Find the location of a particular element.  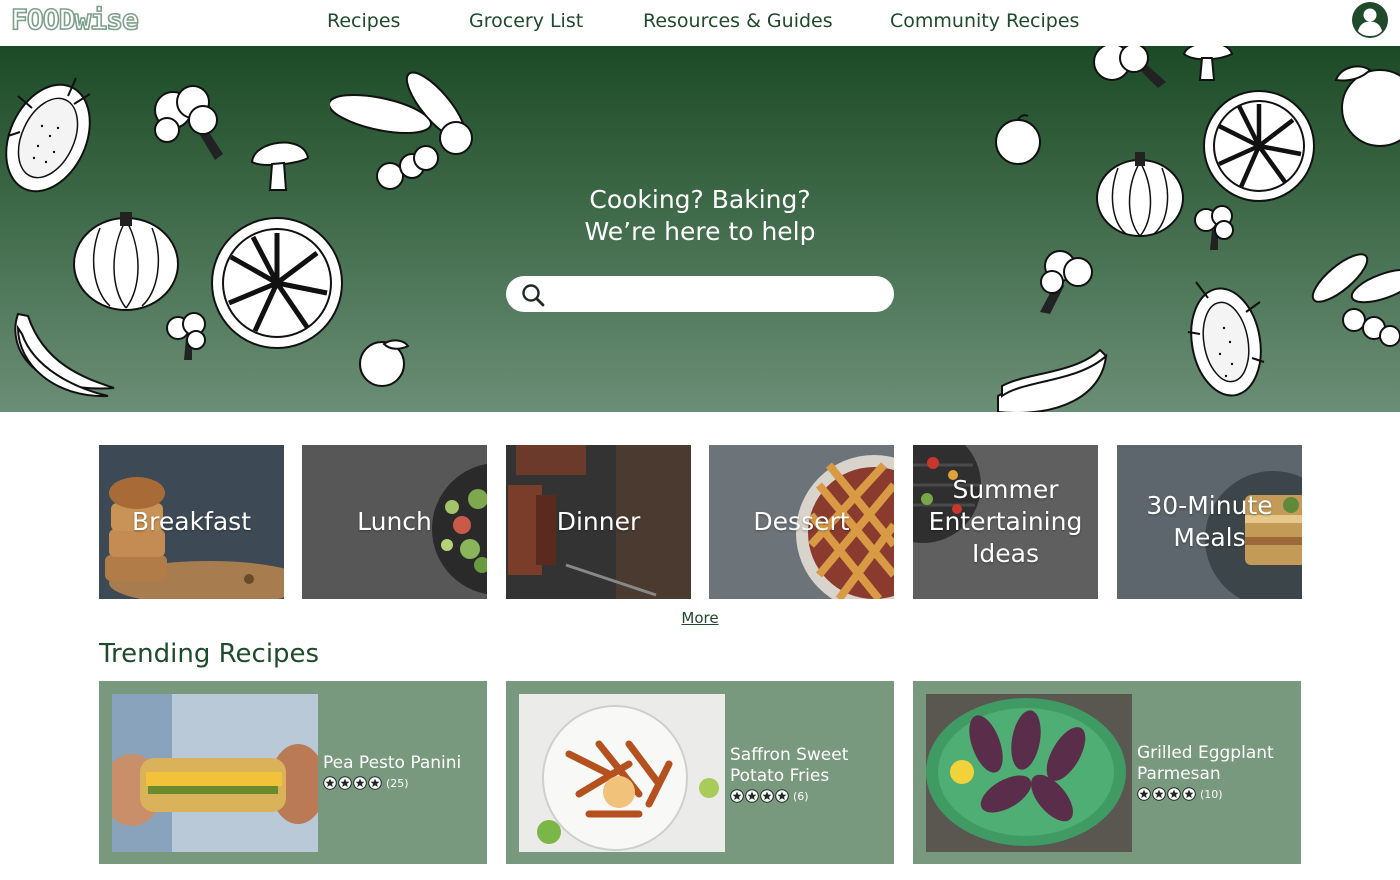

recipe-name: Saffron Sweet Potato Fries is located at coordinates (789, 765).